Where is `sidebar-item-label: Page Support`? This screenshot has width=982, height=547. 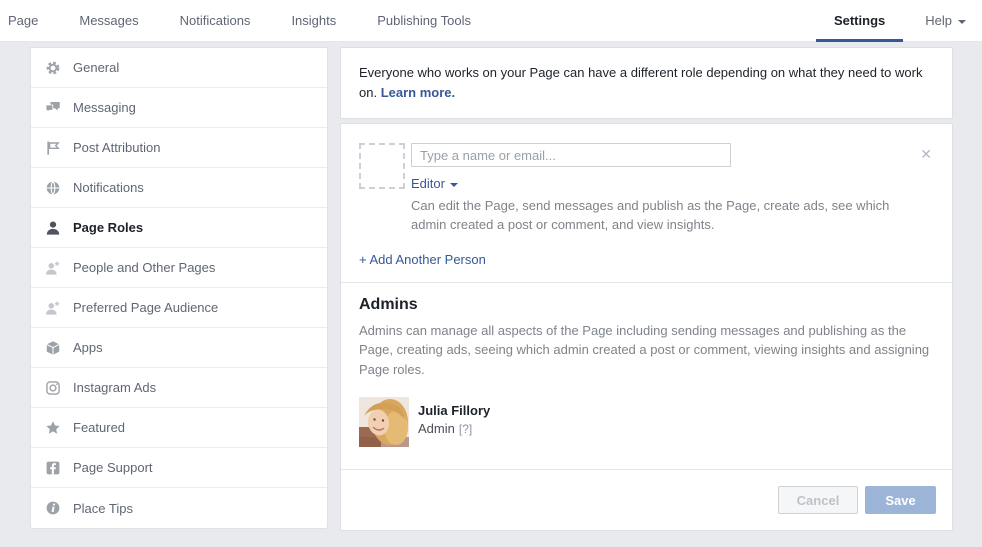
sidebar-item-label: Page Support is located at coordinates (113, 467).